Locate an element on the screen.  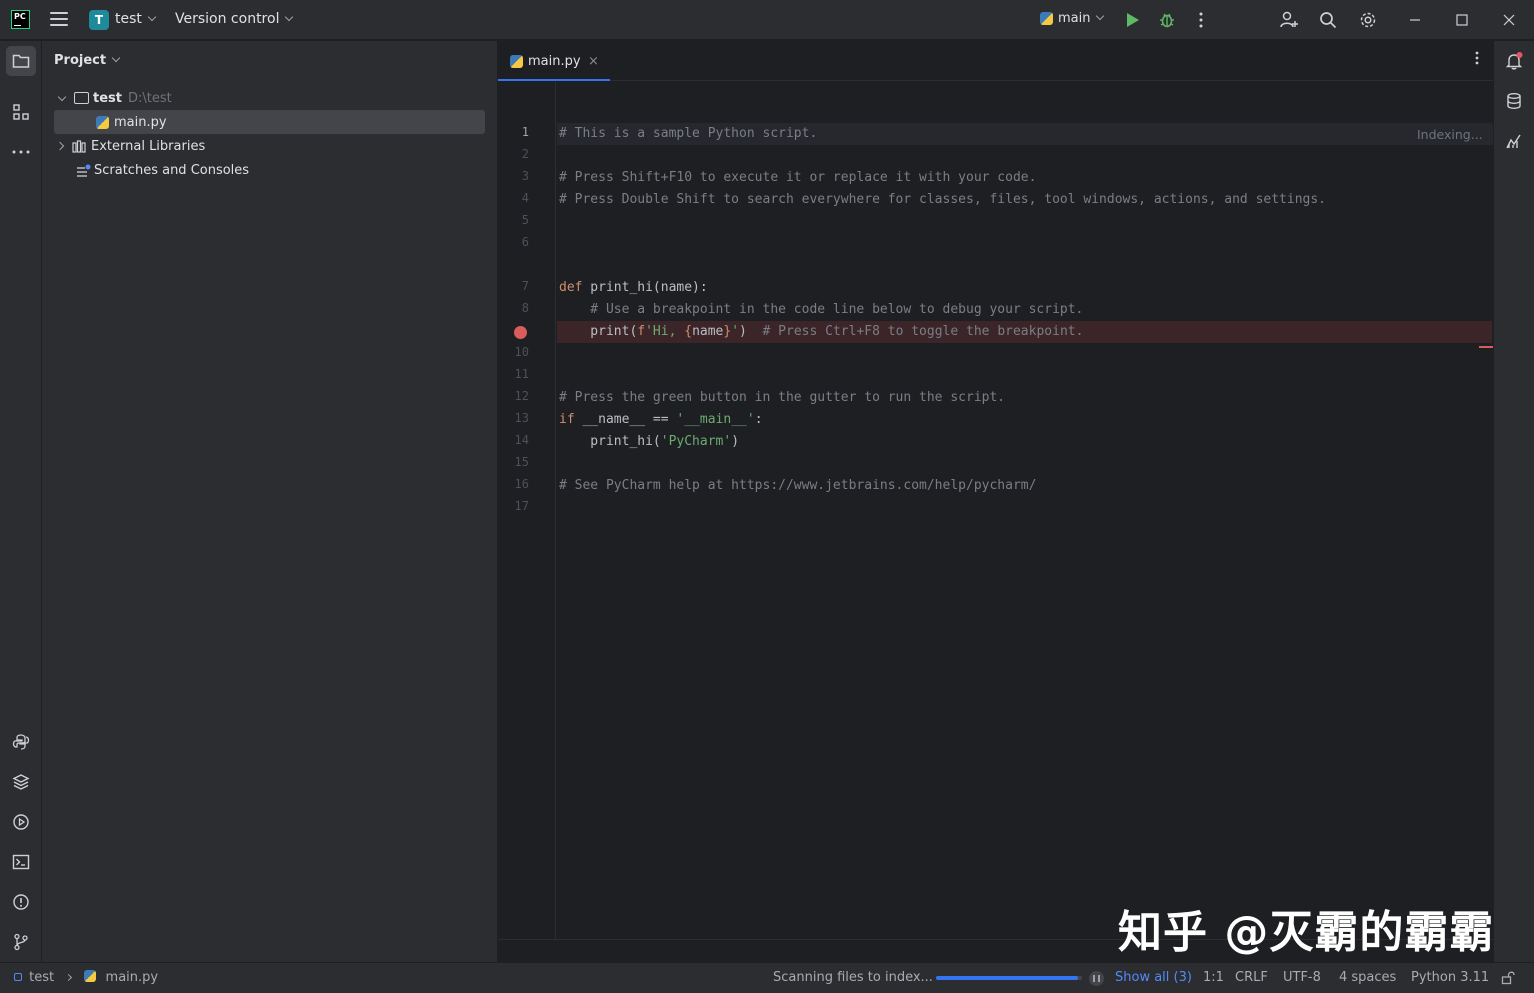
indexing-progress-bar is located at coordinates (1009, 978).